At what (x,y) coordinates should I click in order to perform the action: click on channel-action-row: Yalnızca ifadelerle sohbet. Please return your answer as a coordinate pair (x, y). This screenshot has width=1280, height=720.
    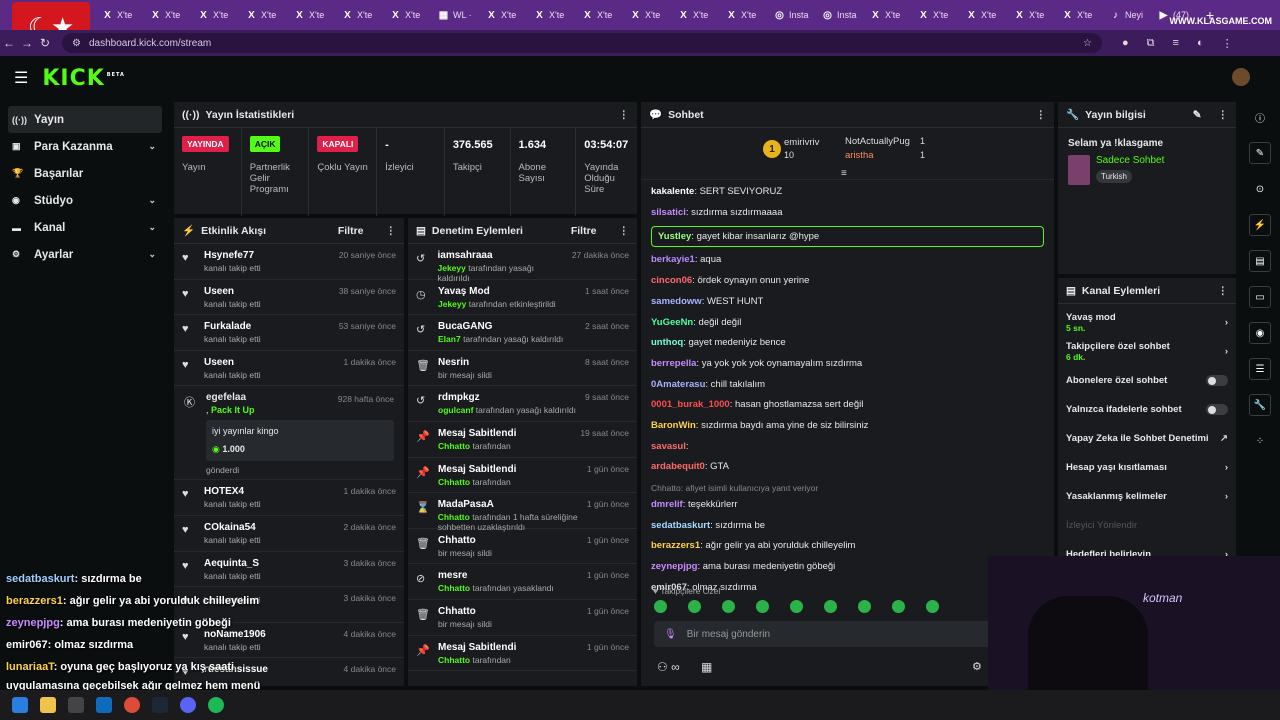
    Looking at the image, I should click on (1147, 409).